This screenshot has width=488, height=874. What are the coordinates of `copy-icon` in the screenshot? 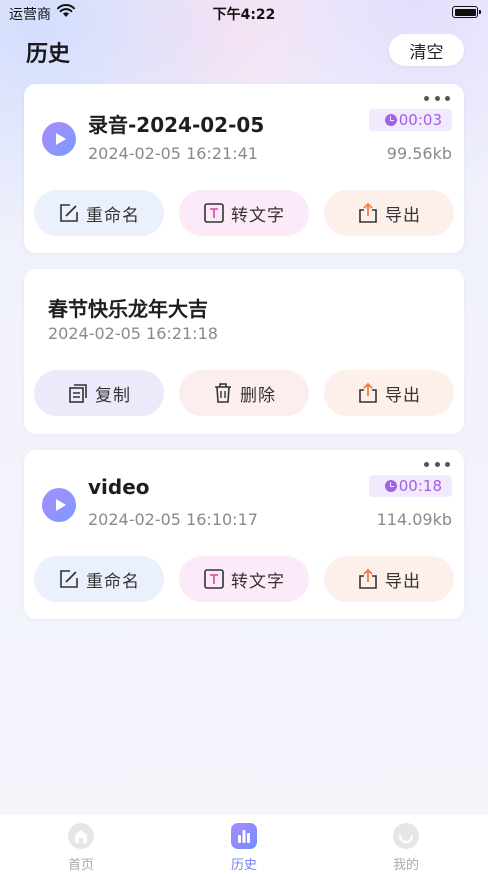 It's located at (78, 393).